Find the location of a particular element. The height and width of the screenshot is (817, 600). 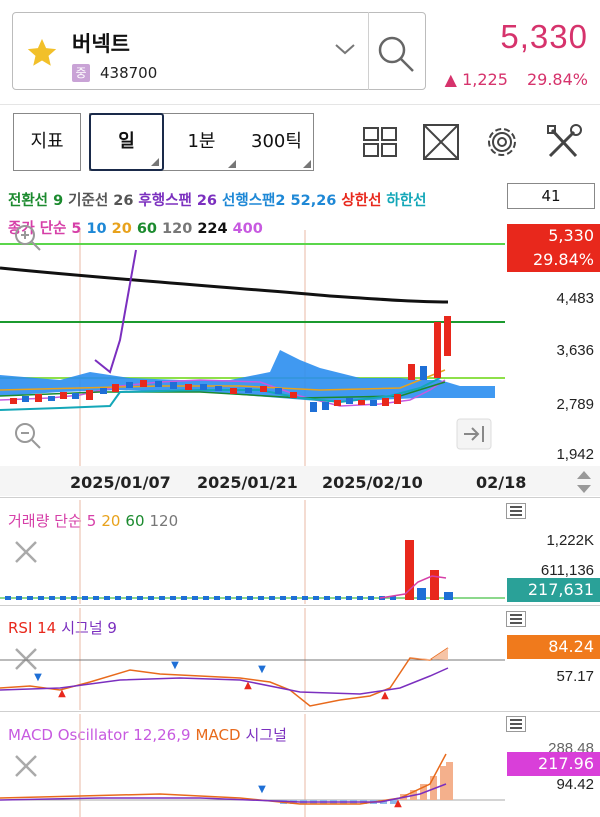

macd-signal-line is located at coordinates (223, 793).